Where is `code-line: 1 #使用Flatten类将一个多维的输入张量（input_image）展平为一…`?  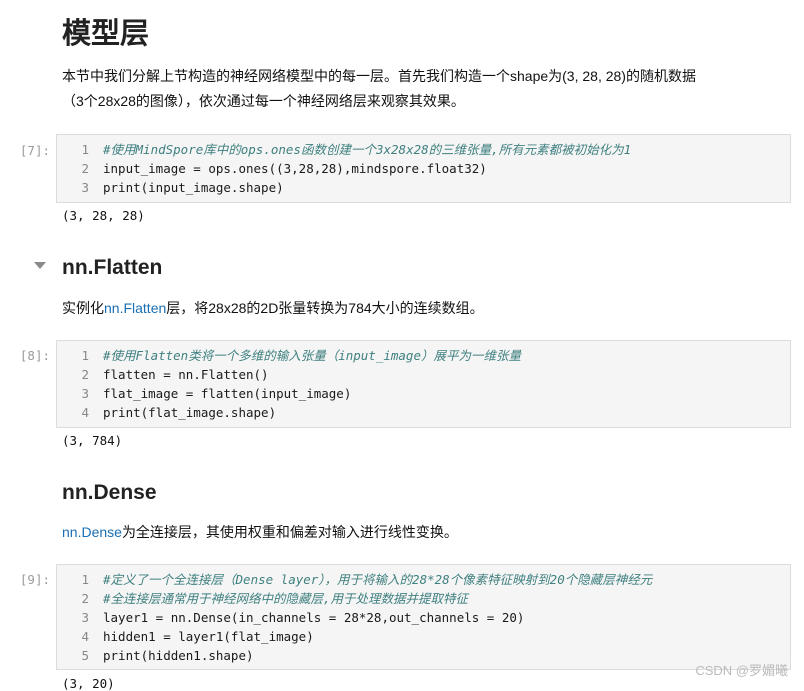 code-line: 1 #使用Flatten类将一个多维的输入张量（input_image）展平为一… is located at coordinates (423, 355).